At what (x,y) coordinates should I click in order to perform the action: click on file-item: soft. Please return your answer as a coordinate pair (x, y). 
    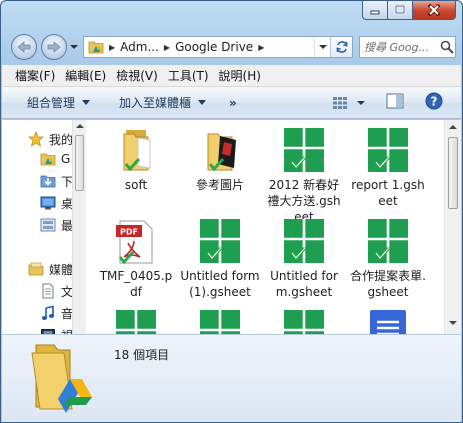
    Looking at the image, I should click on (136, 159).